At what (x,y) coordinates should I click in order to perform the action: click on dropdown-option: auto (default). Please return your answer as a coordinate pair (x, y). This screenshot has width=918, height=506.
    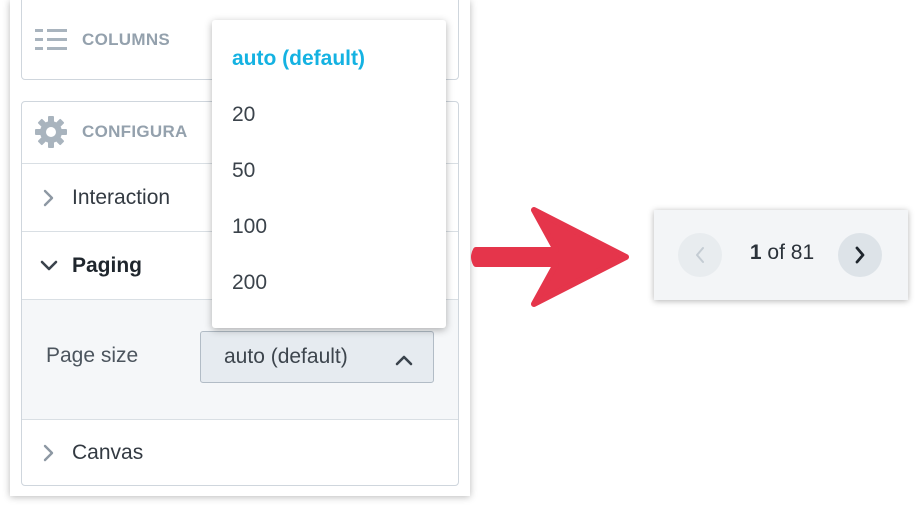
    Looking at the image, I should click on (329, 59).